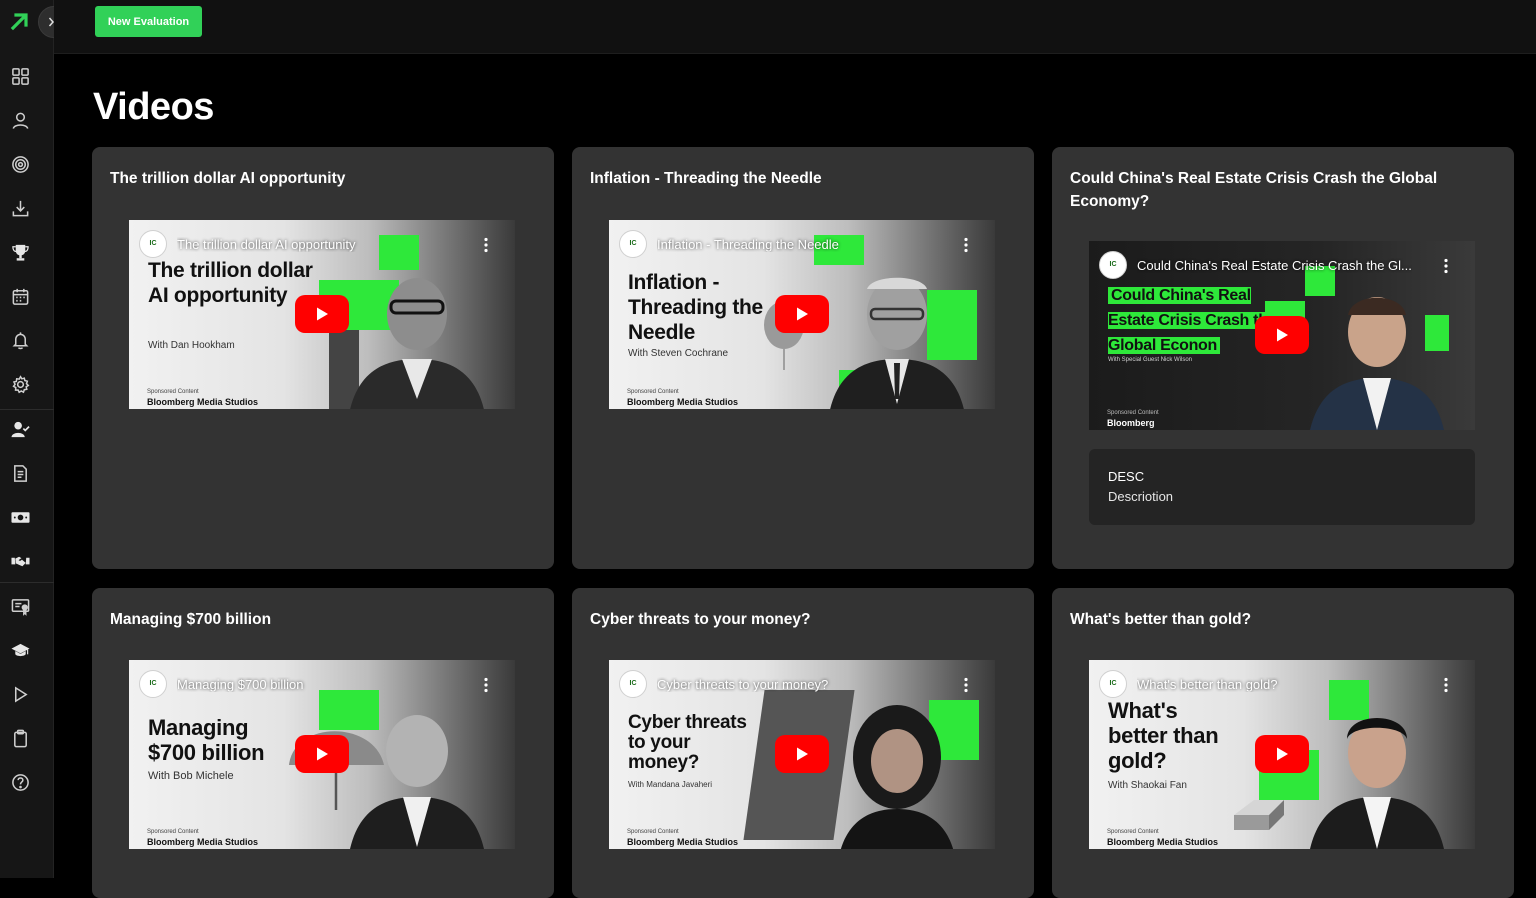  I want to click on thumbnail-byline: With Steven Cochrane, so click(678, 353).